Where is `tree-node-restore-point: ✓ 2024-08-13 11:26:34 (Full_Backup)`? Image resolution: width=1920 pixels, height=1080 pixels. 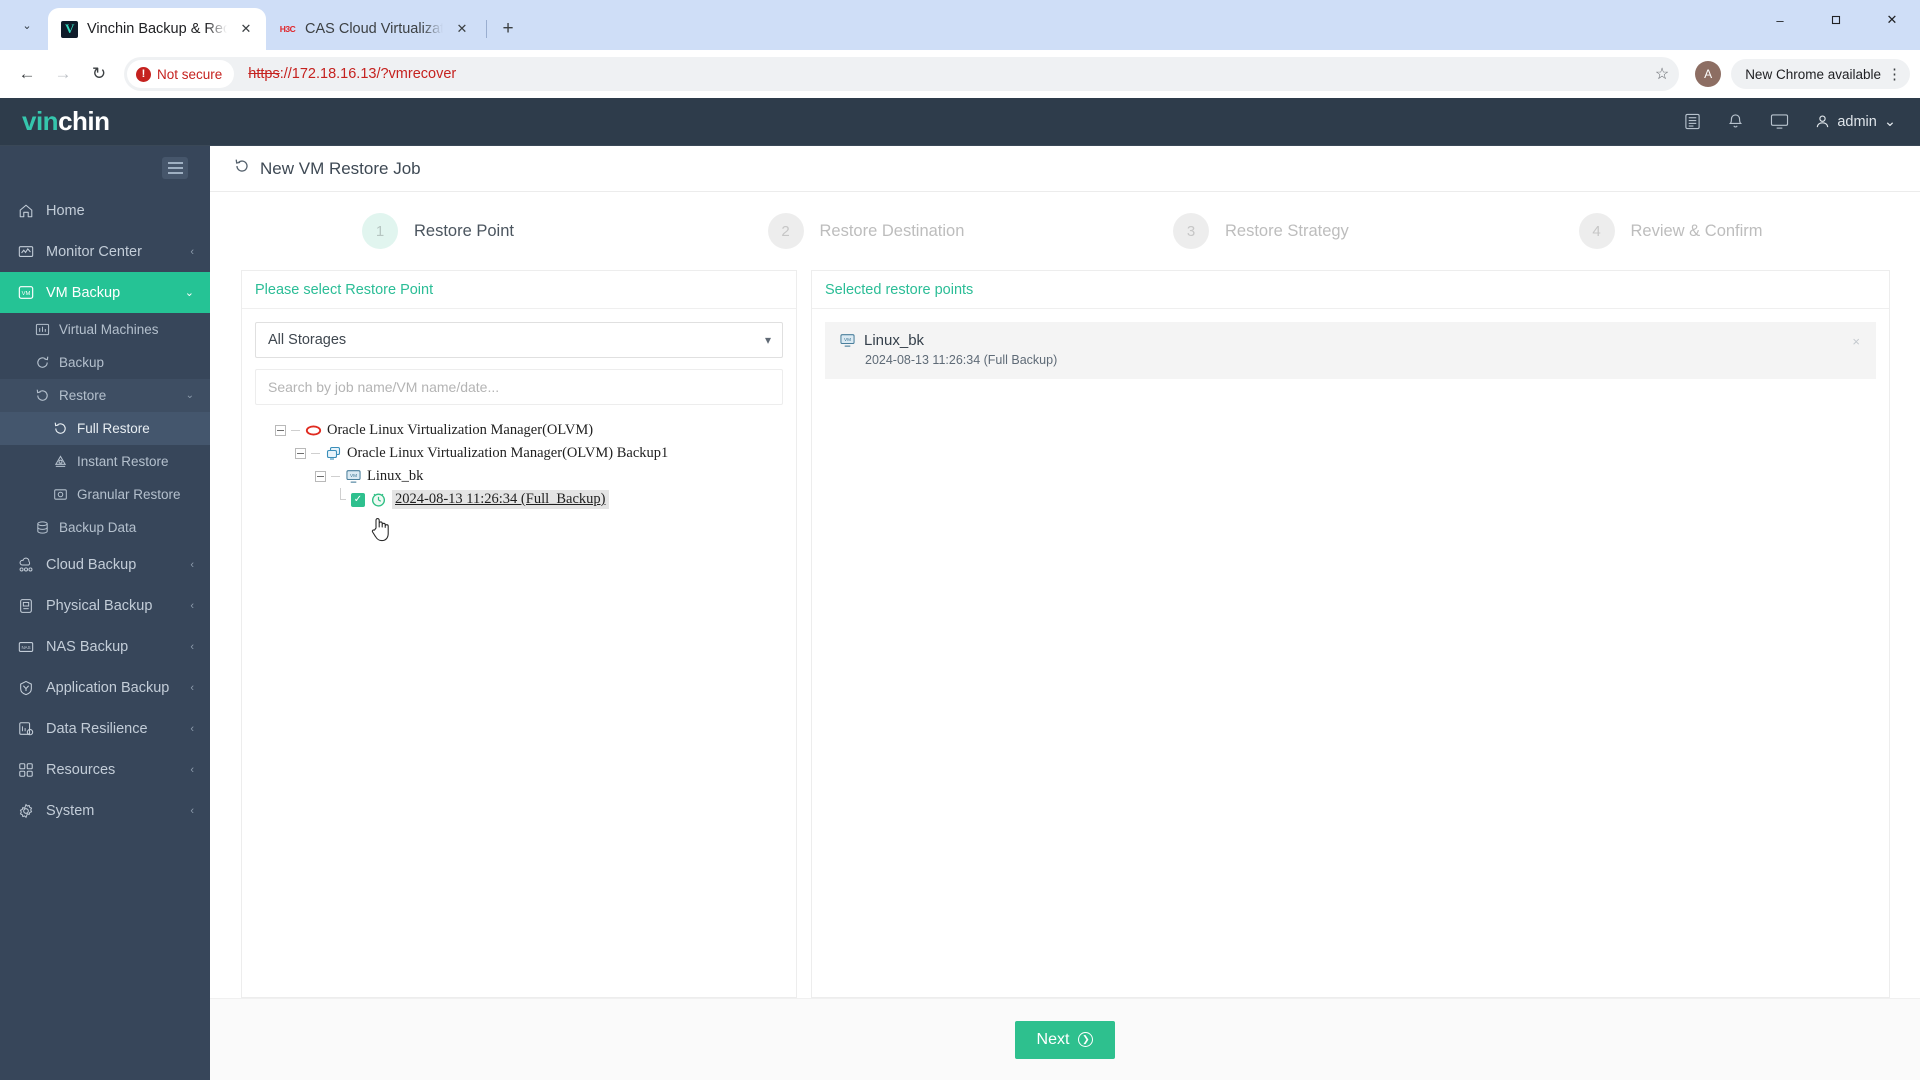 tree-node-restore-point: ✓ 2024-08-13 11:26:34 (Full_Backup) is located at coordinates (529, 499).